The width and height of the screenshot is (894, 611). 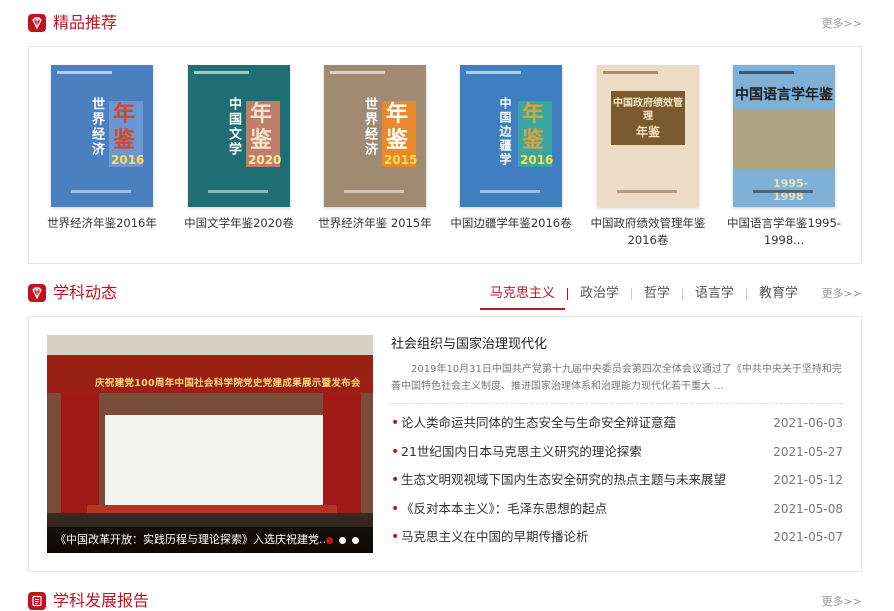 What do you see at coordinates (587, 513) in the screenshot?
I see `news-title: 《反对本本主义》：毛泽东思想的起点` at bounding box center [587, 513].